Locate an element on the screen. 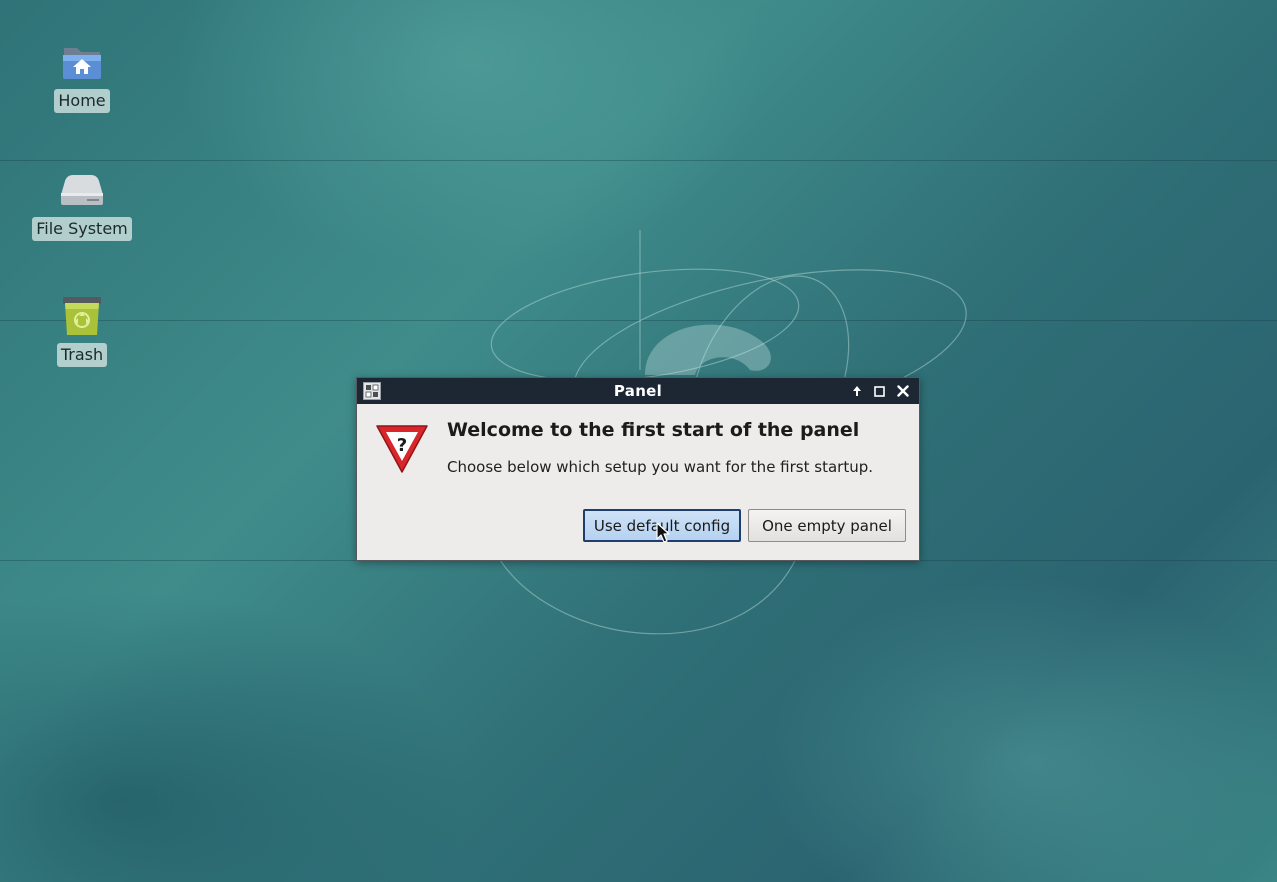  maximize-icon is located at coordinates (879, 391).